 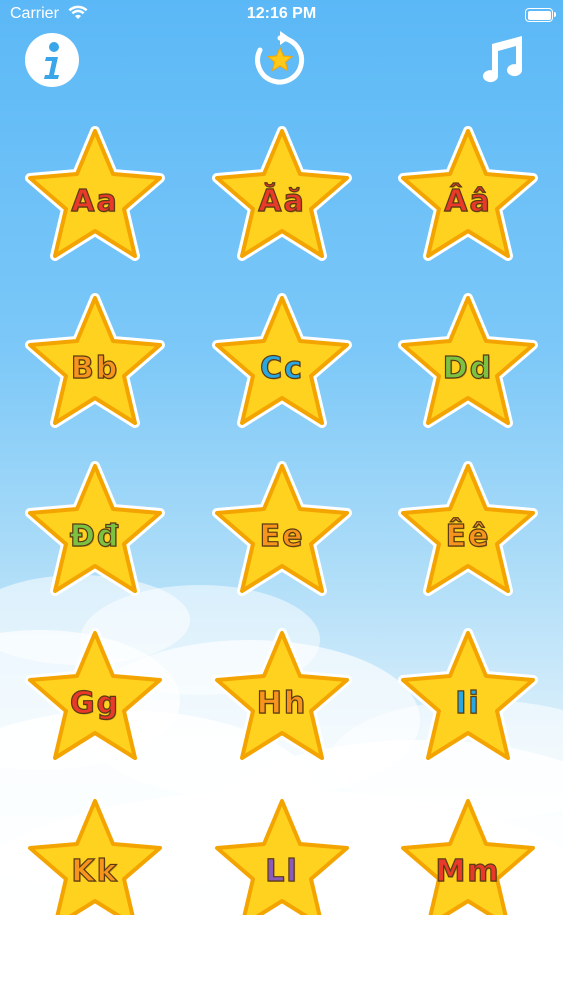 I want to click on letter-label: Êê, so click(x=468, y=536).